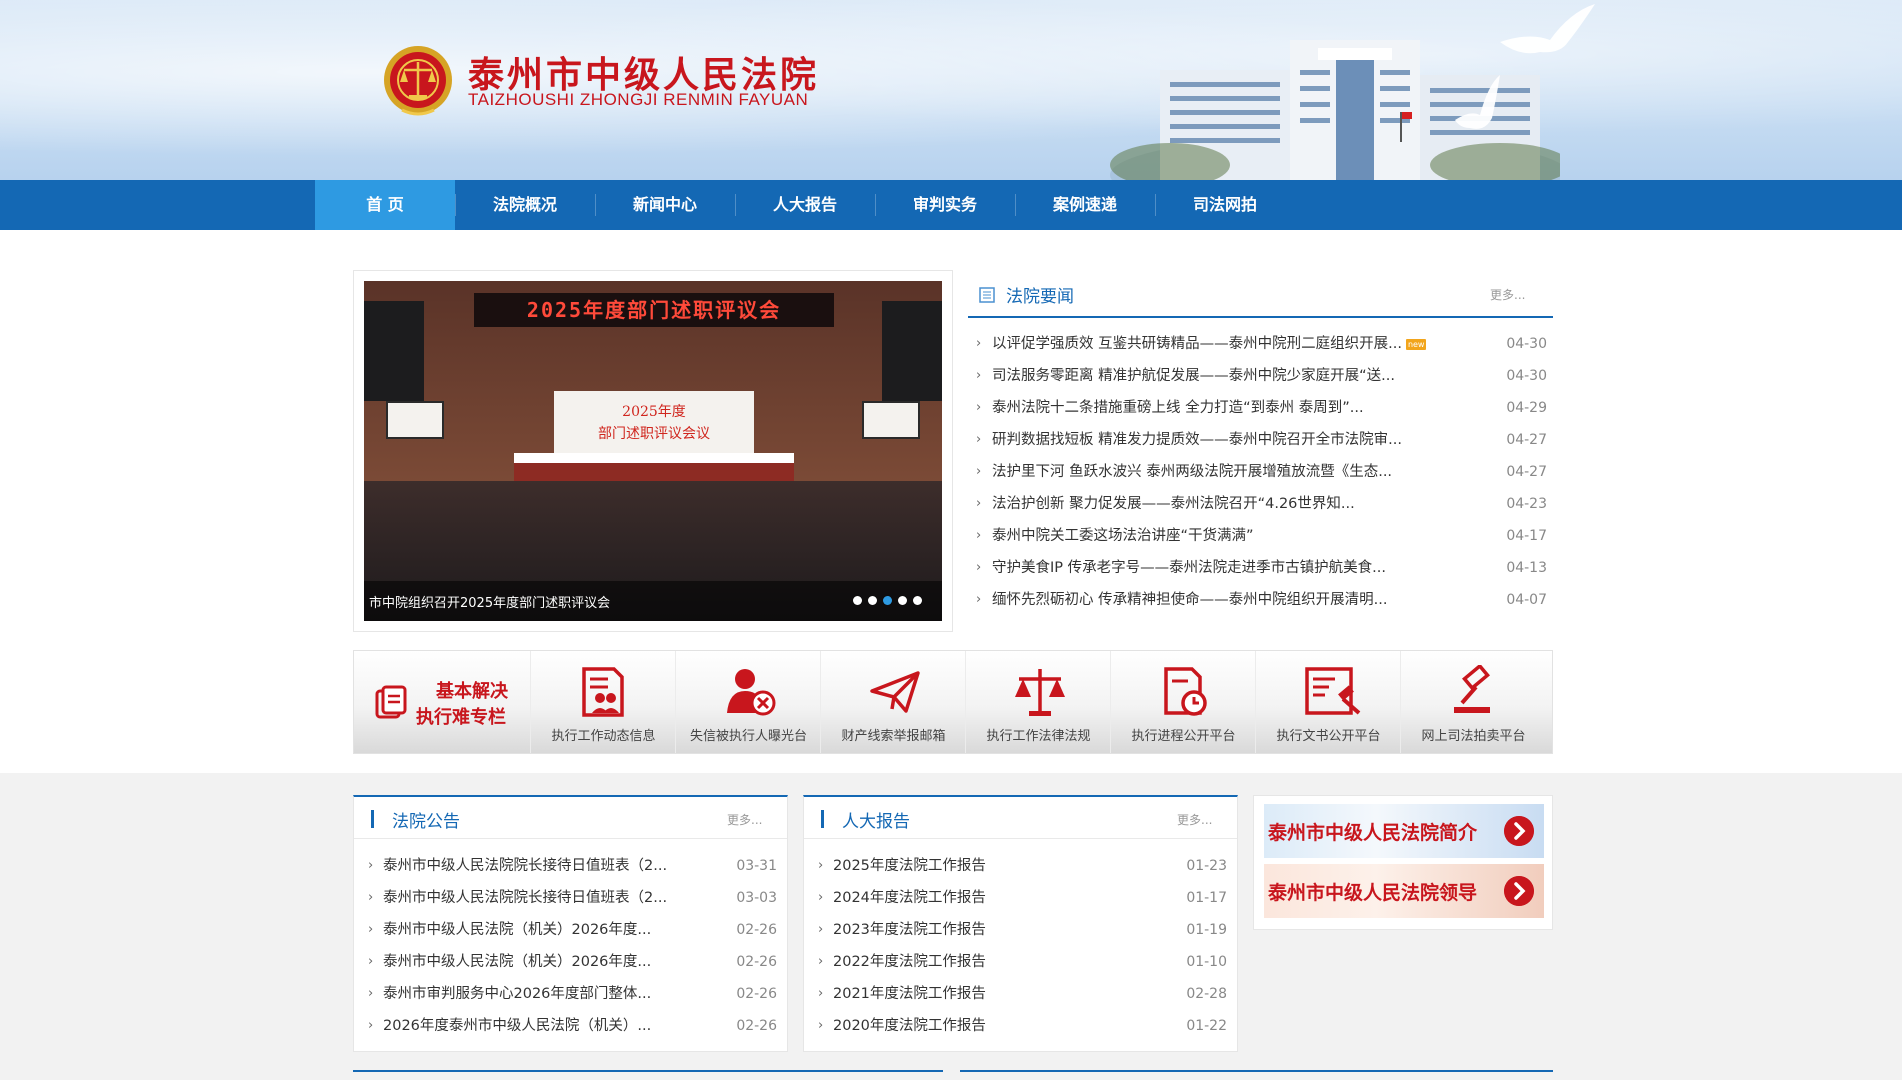  I want to click on news-item-text: 泰州中院关工委这场法治讲座“干货满满”, so click(1123, 536).